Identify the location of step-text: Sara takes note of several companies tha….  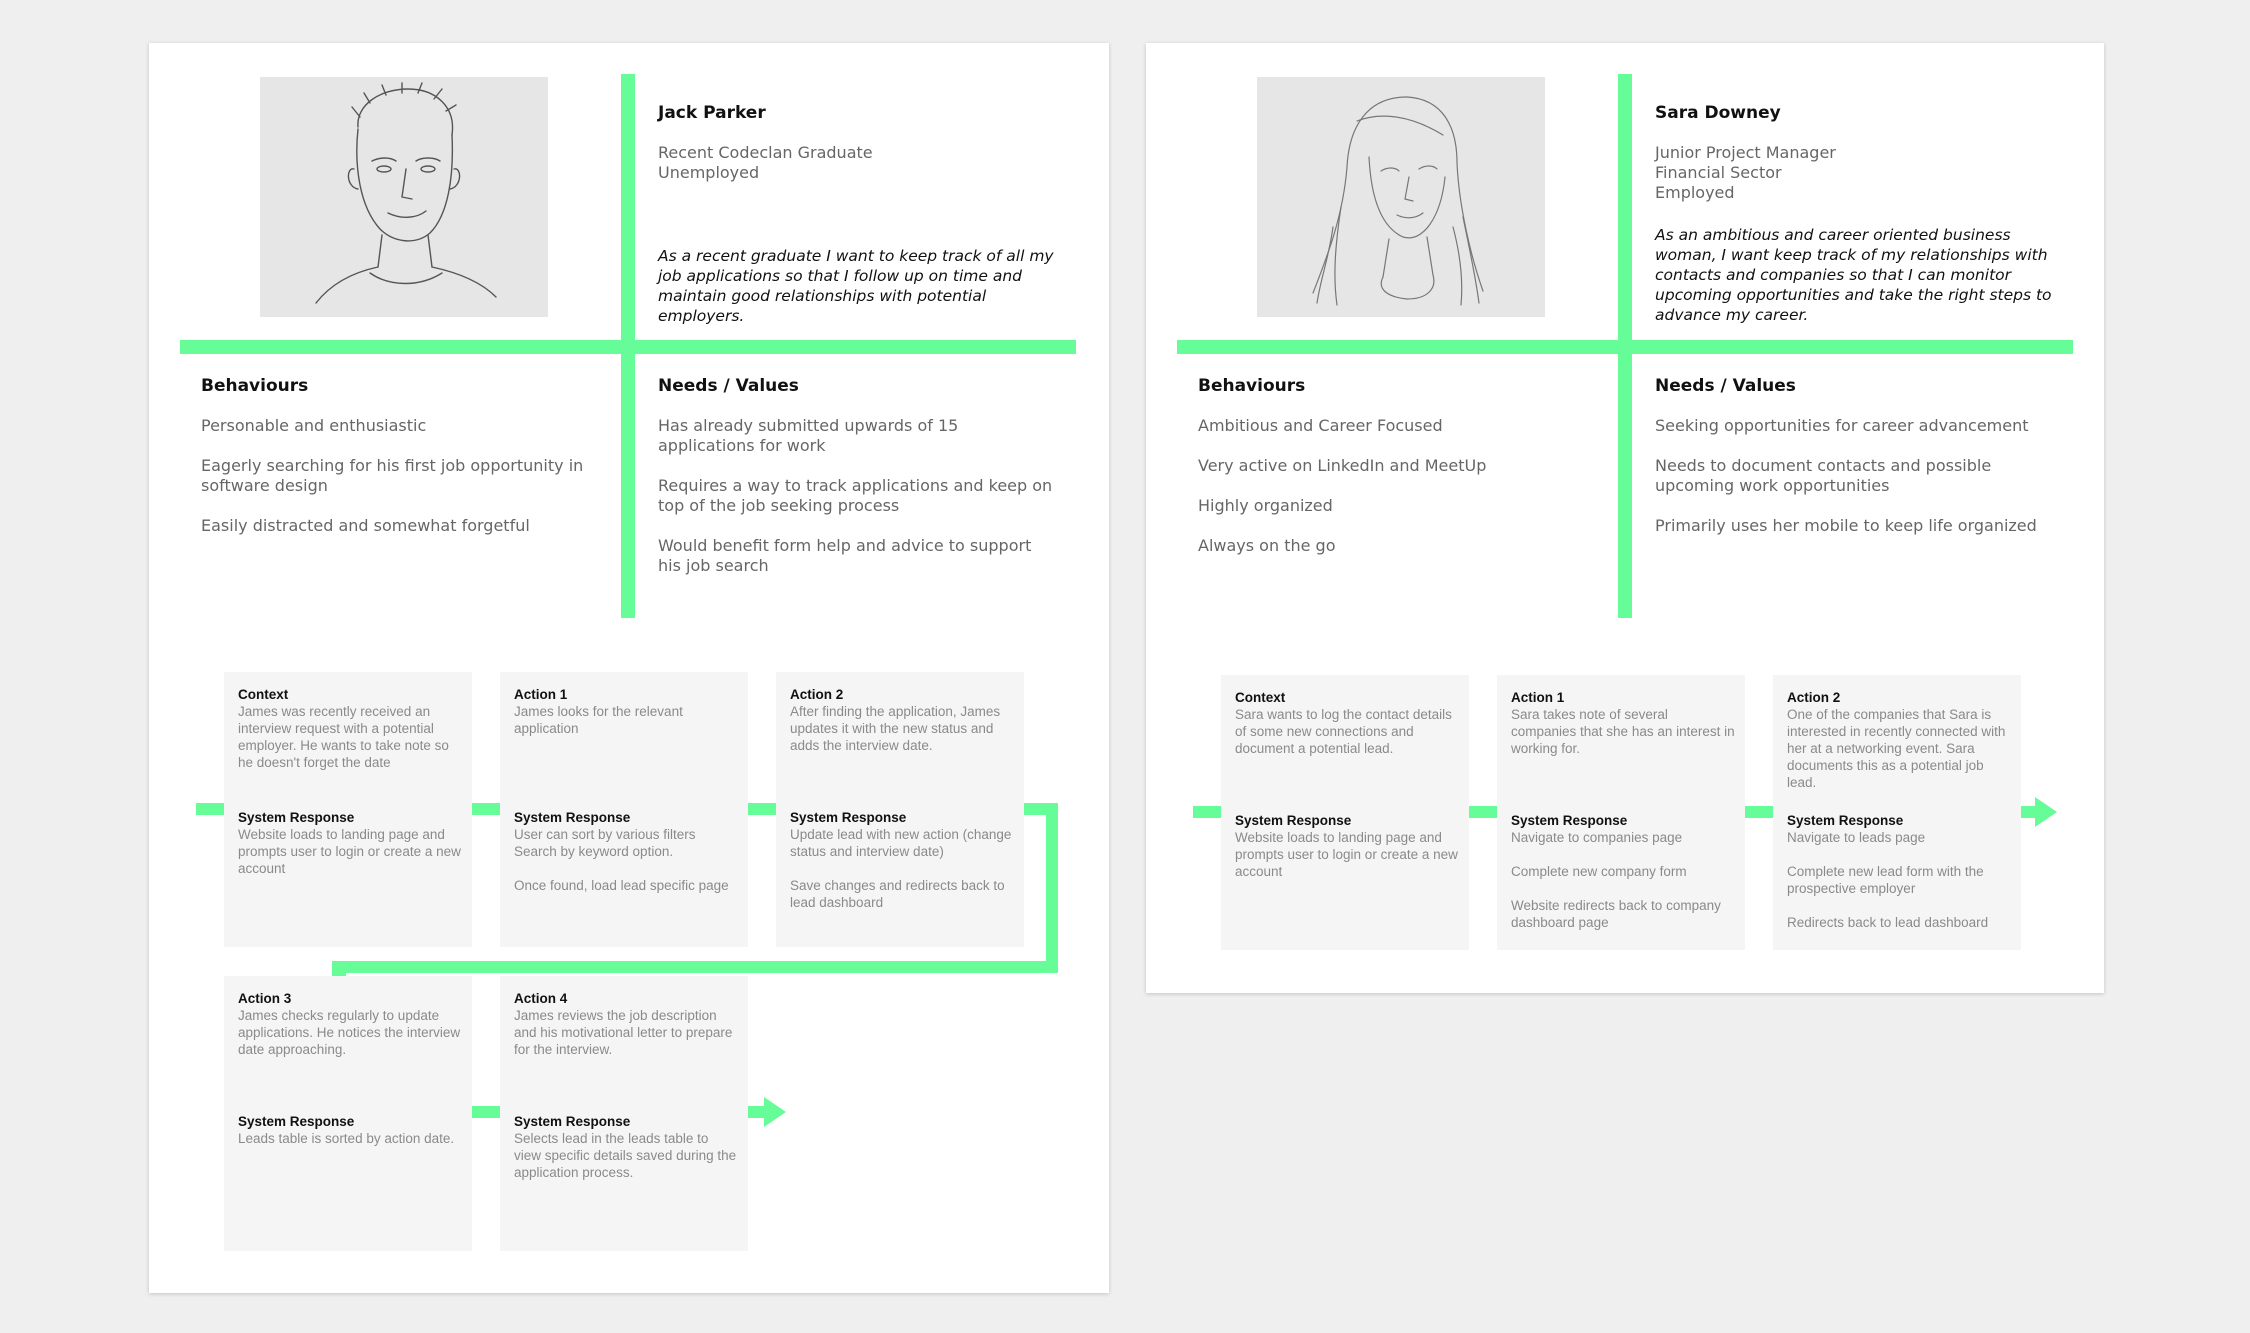
(1623, 731).